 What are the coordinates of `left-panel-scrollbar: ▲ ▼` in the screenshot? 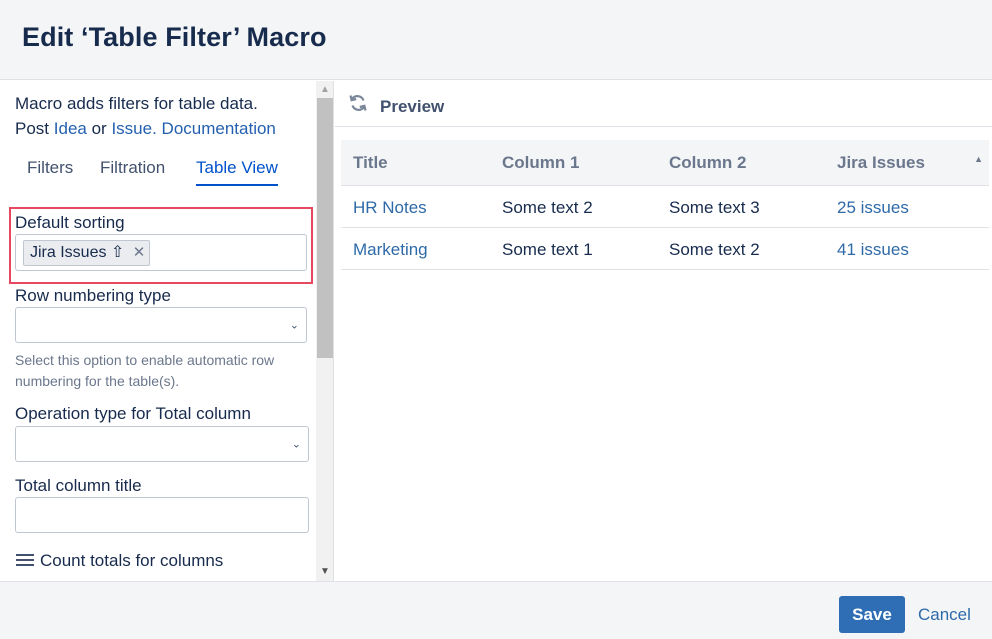 It's located at (324, 331).